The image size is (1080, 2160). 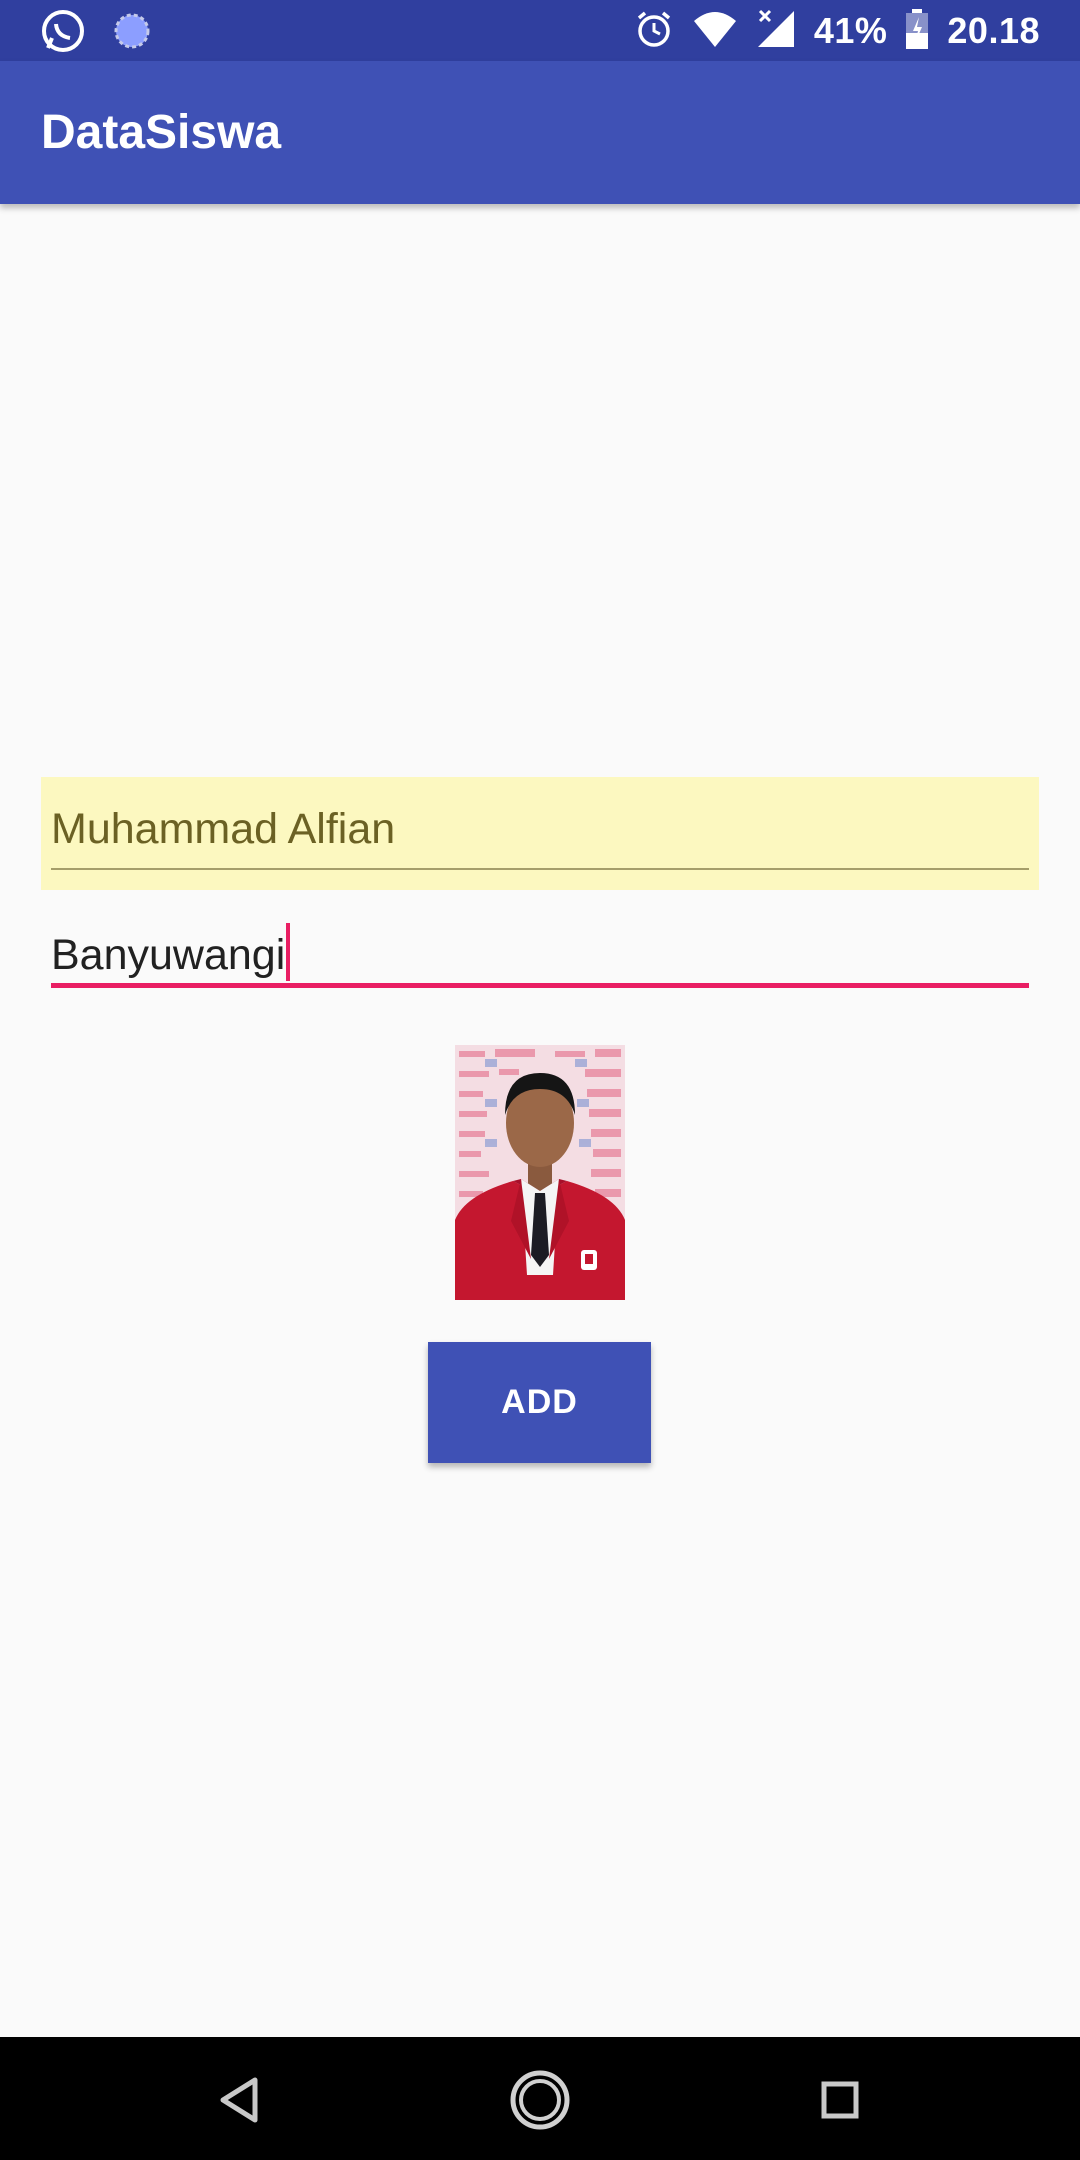 I want to click on app-title: DataSiswa, so click(x=161, y=132).